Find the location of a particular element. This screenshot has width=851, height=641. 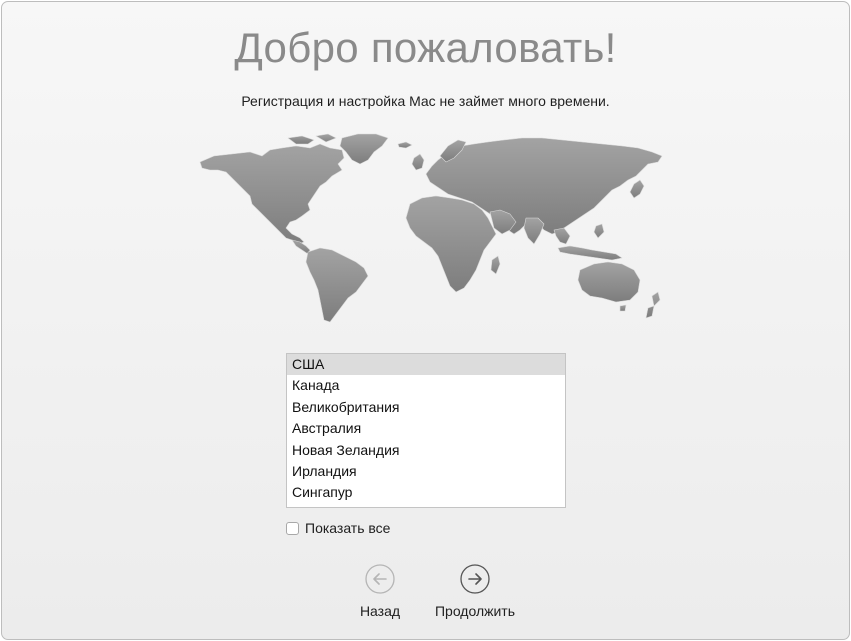

country-list-item: Великобритания is located at coordinates (426, 407).